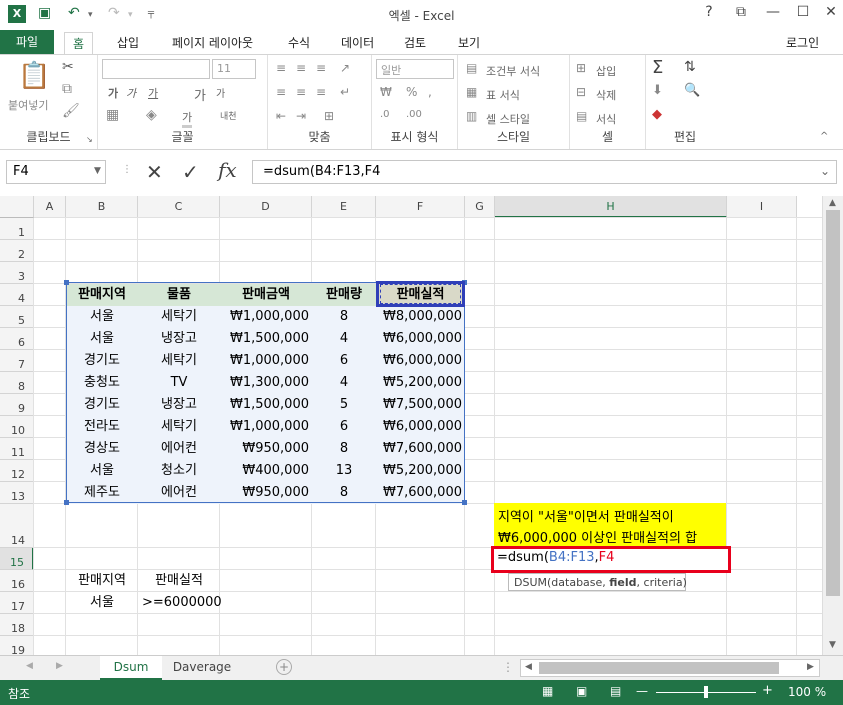 The height and width of the screenshot is (705, 843). Describe the element at coordinates (17, 603) in the screenshot. I see `row-header-17: 17` at that location.